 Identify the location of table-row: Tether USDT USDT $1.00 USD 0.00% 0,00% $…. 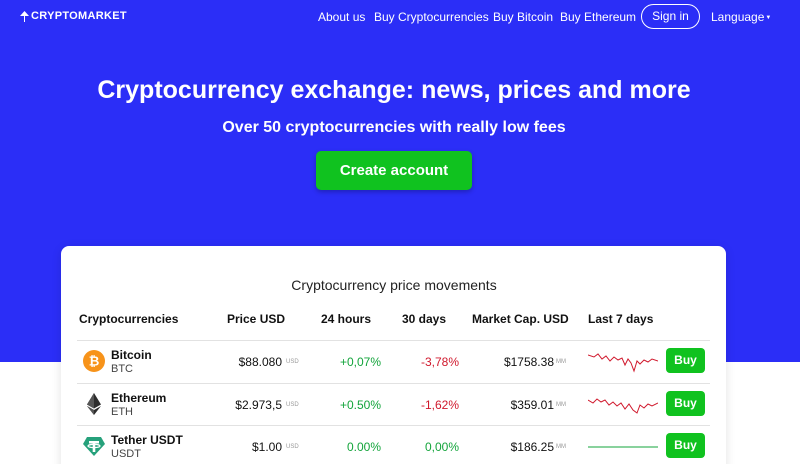
(400, 445).